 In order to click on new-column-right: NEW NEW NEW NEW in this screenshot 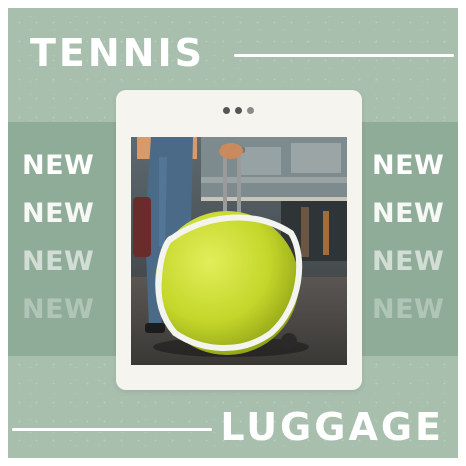, I will do `click(408, 238)`.